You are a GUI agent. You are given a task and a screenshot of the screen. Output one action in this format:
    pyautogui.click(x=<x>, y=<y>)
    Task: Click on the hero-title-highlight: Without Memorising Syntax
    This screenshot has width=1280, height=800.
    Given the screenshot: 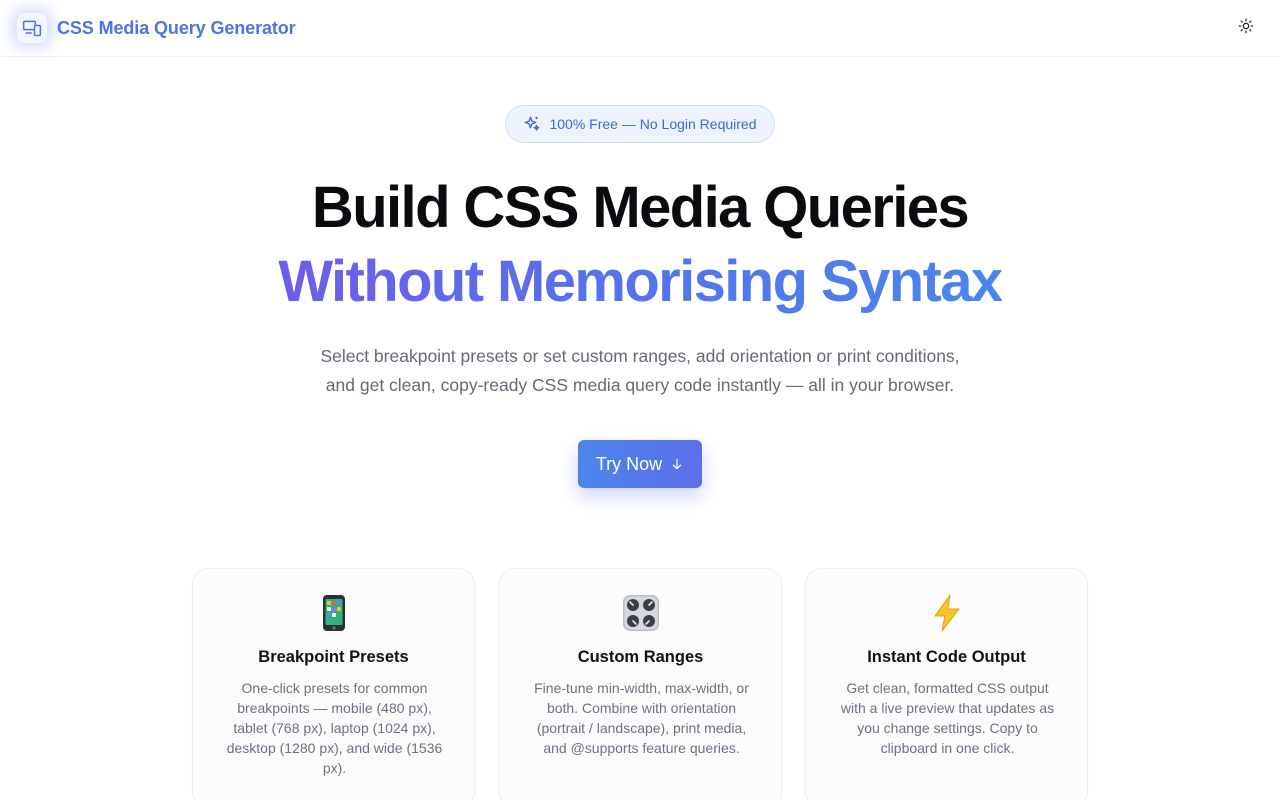 What is the action you would take?
    pyautogui.click(x=640, y=282)
    